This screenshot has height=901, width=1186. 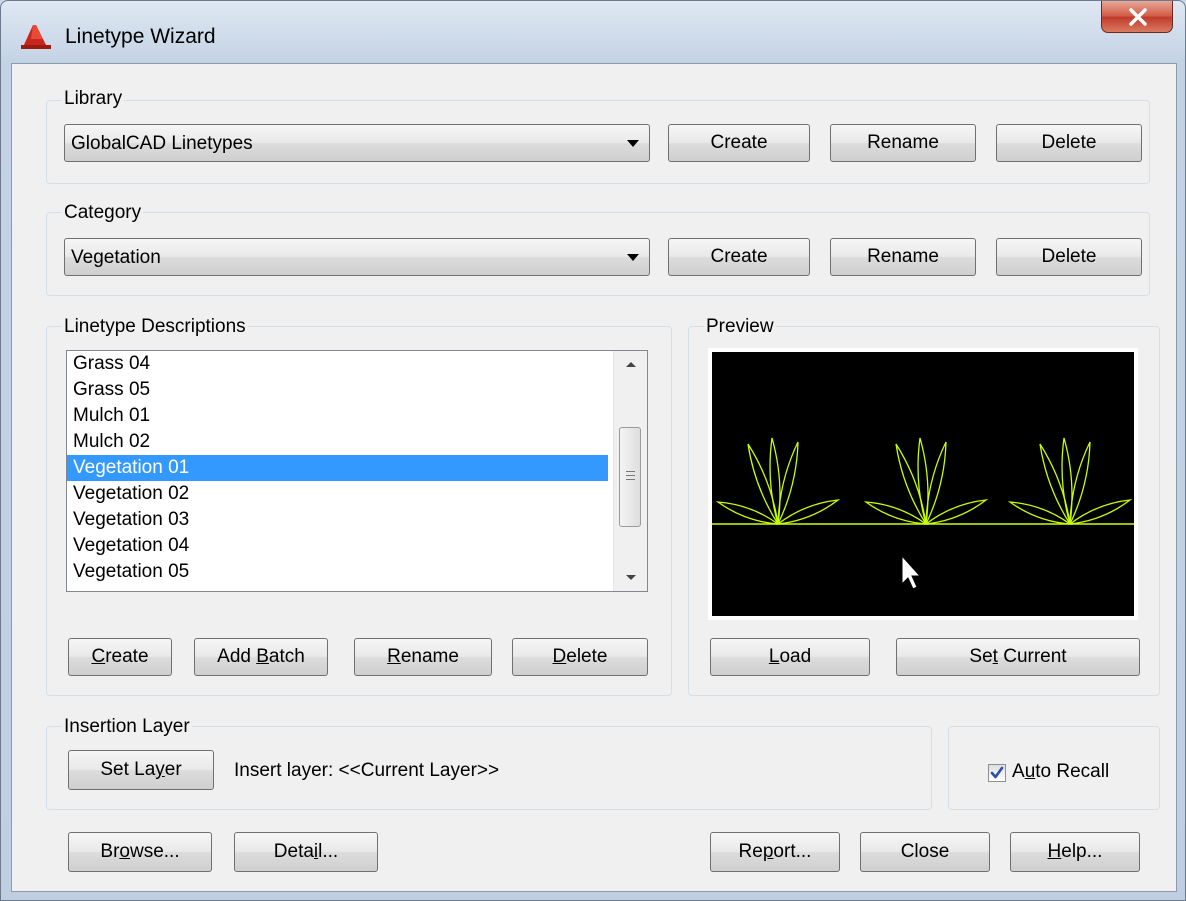 What do you see at coordinates (357, 257) in the screenshot?
I see `category-dropdown: Vegetation` at bounding box center [357, 257].